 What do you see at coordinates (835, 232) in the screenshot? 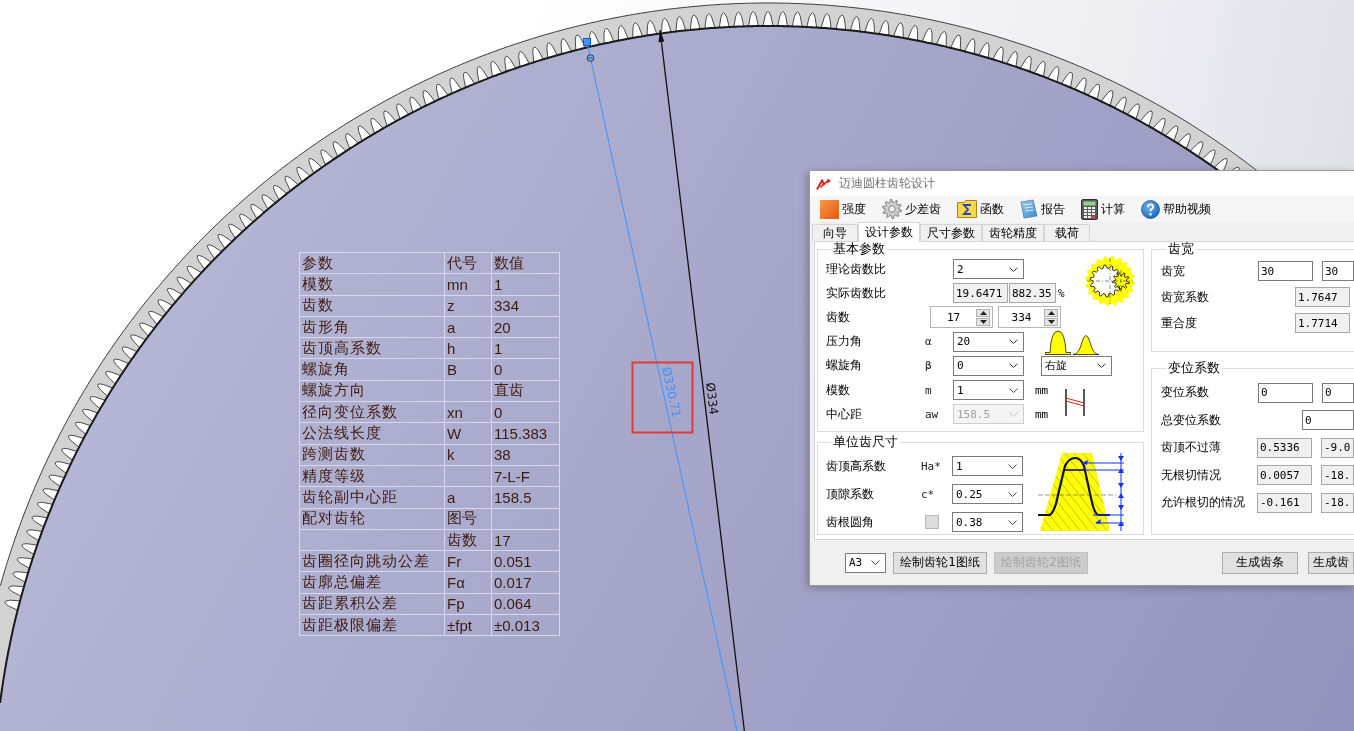
I see `tab: 向导` at bounding box center [835, 232].